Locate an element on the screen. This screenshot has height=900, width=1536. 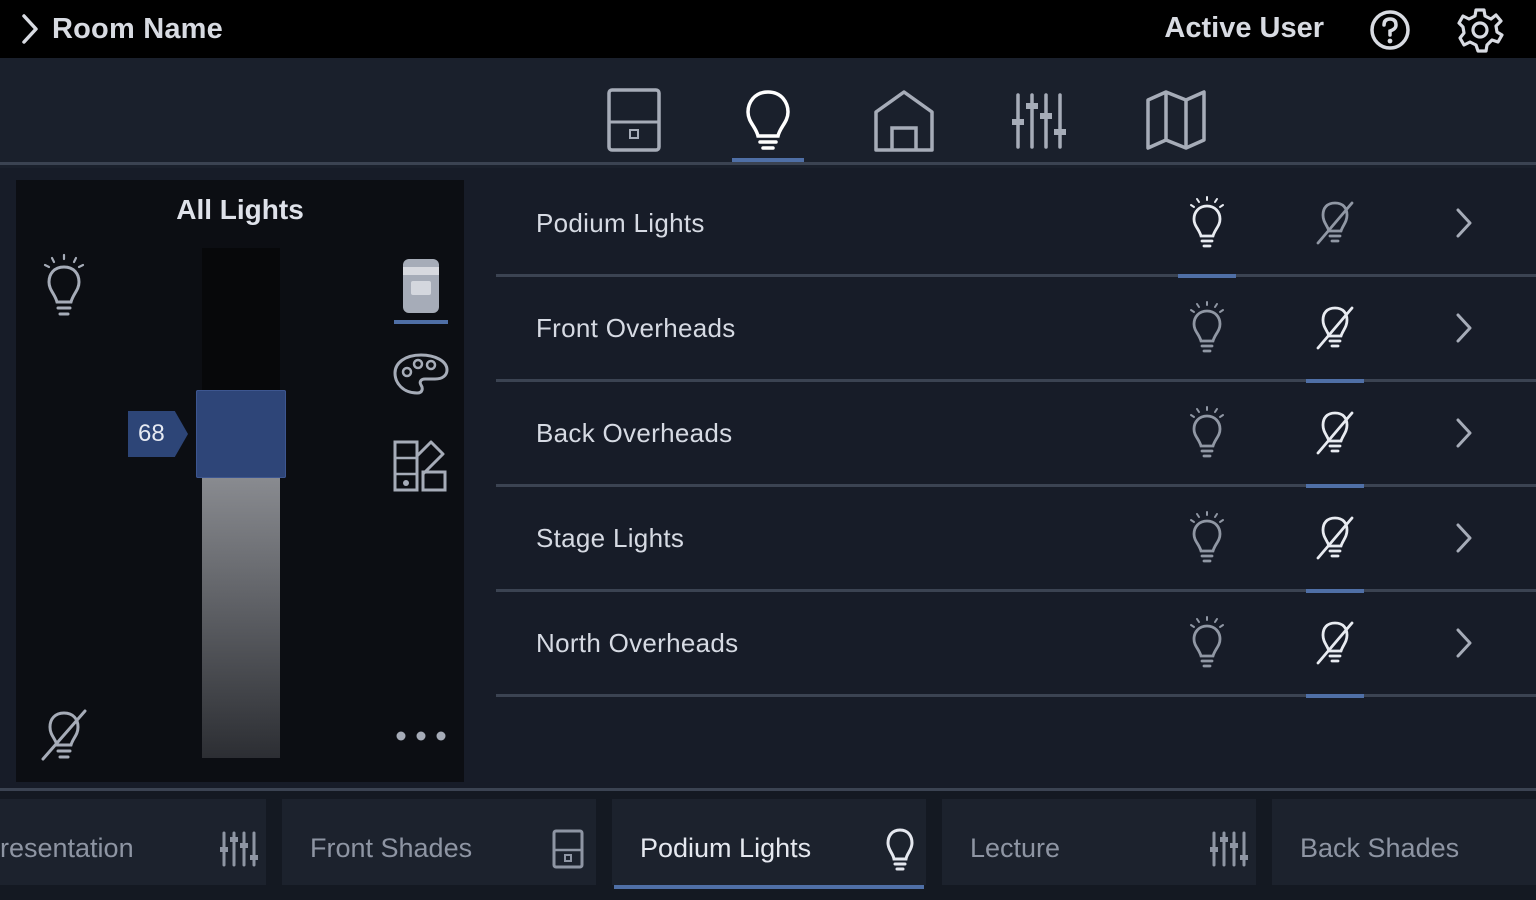
tab-home is located at coordinates (904, 120).